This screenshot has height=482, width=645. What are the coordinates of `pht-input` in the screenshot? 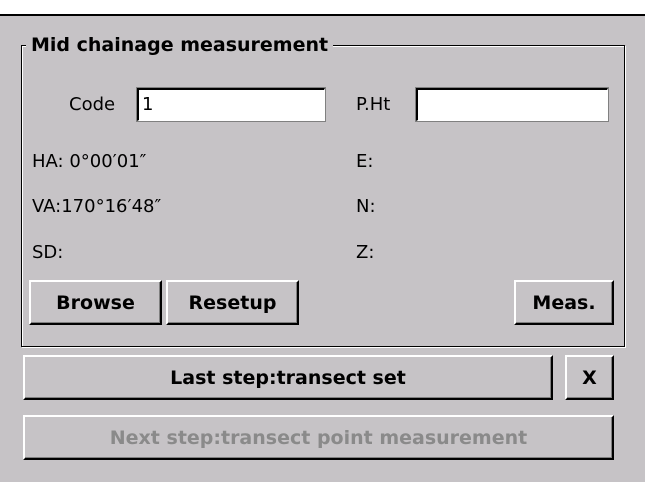 It's located at (512, 104).